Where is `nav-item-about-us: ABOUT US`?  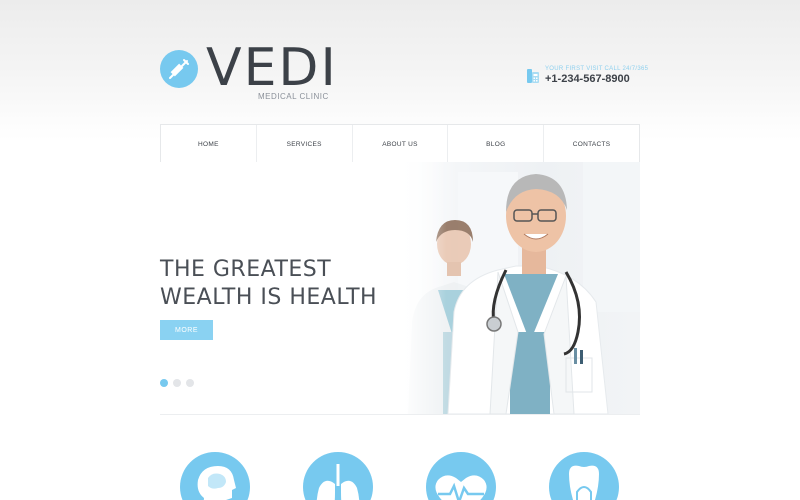
nav-item-about-us: ABOUT US is located at coordinates (399, 144).